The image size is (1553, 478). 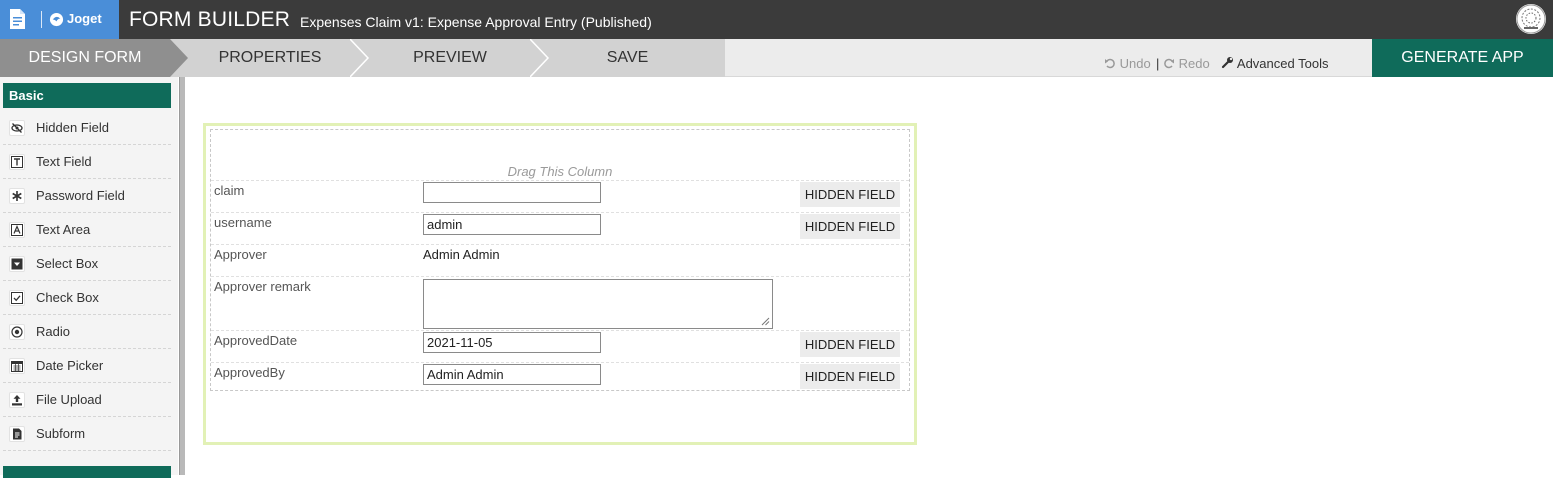 I want to click on palette-item-label: Check Box, so click(x=67, y=297).